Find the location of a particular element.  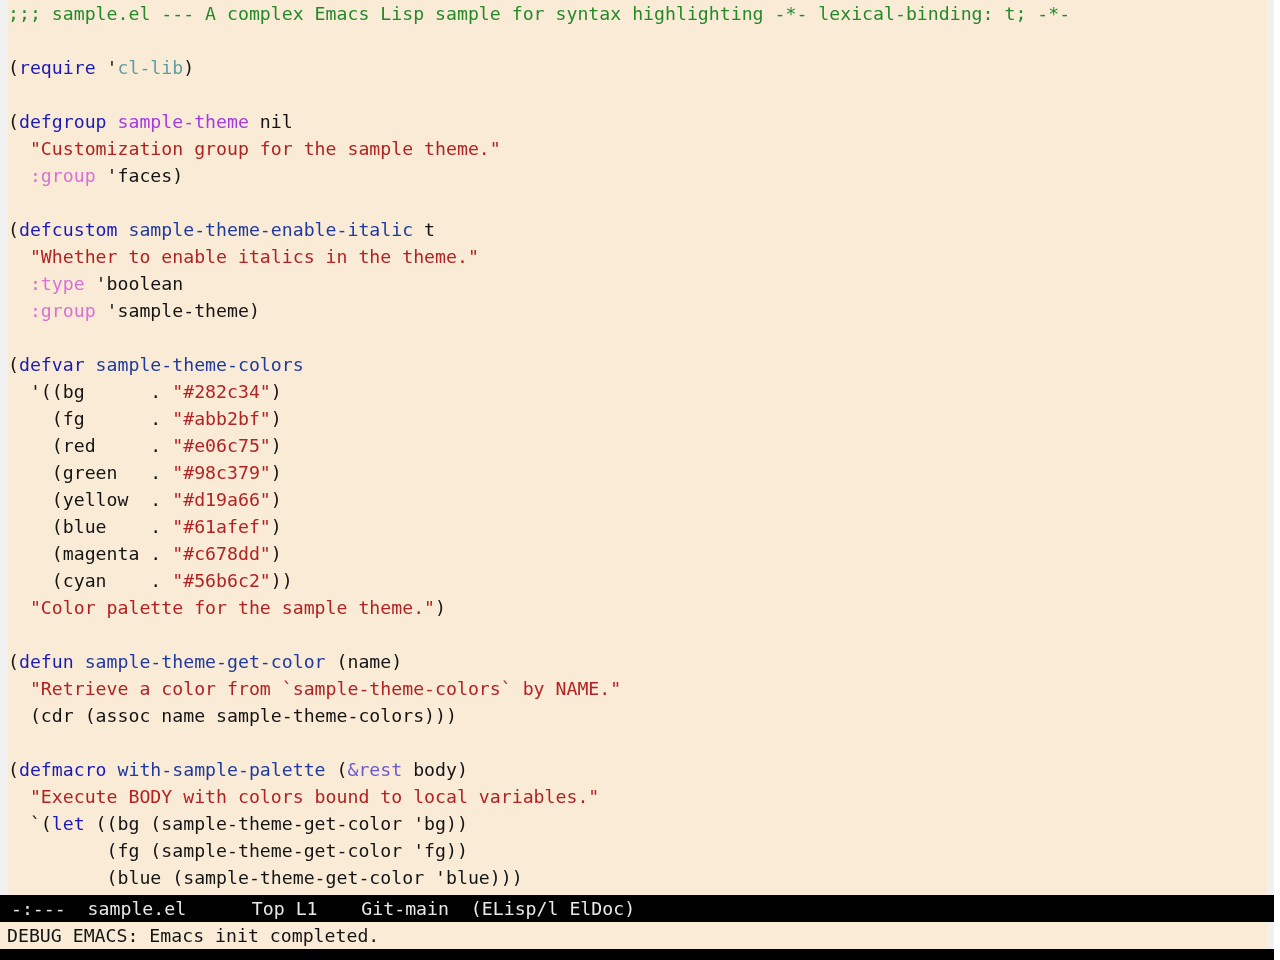

vc-branch: Git-main is located at coordinates (405, 909).